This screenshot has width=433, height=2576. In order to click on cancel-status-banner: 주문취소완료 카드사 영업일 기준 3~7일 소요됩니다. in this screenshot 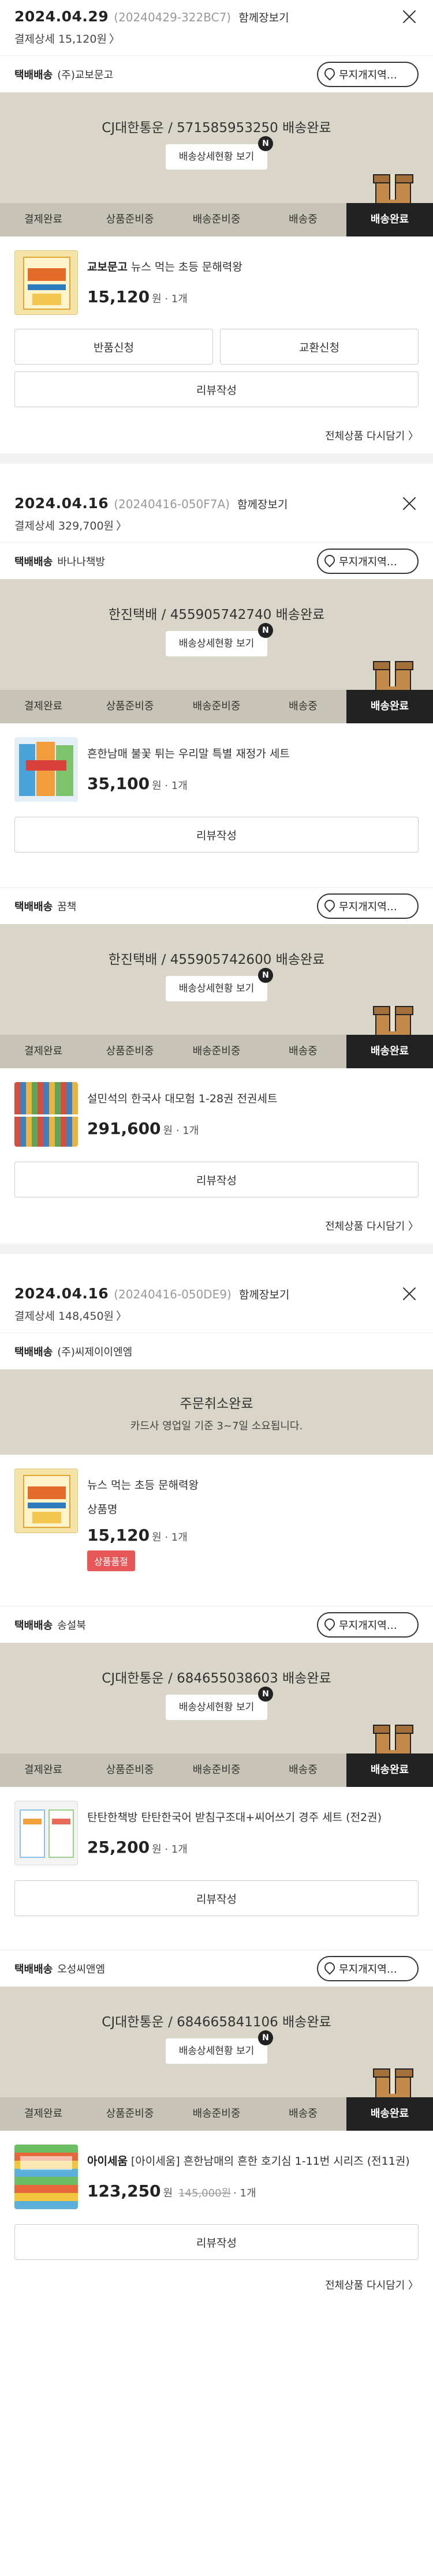, I will do `click(216, 1412)`.